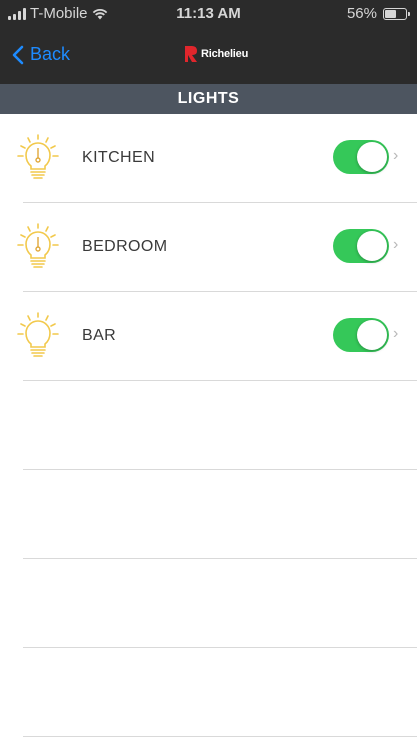 The width and height of the screenshot is (417, 741). Describe the element at coordinates (208, 247) in the screenshot. I see `light-row-bedroom: BEDROOM ›` at that location.